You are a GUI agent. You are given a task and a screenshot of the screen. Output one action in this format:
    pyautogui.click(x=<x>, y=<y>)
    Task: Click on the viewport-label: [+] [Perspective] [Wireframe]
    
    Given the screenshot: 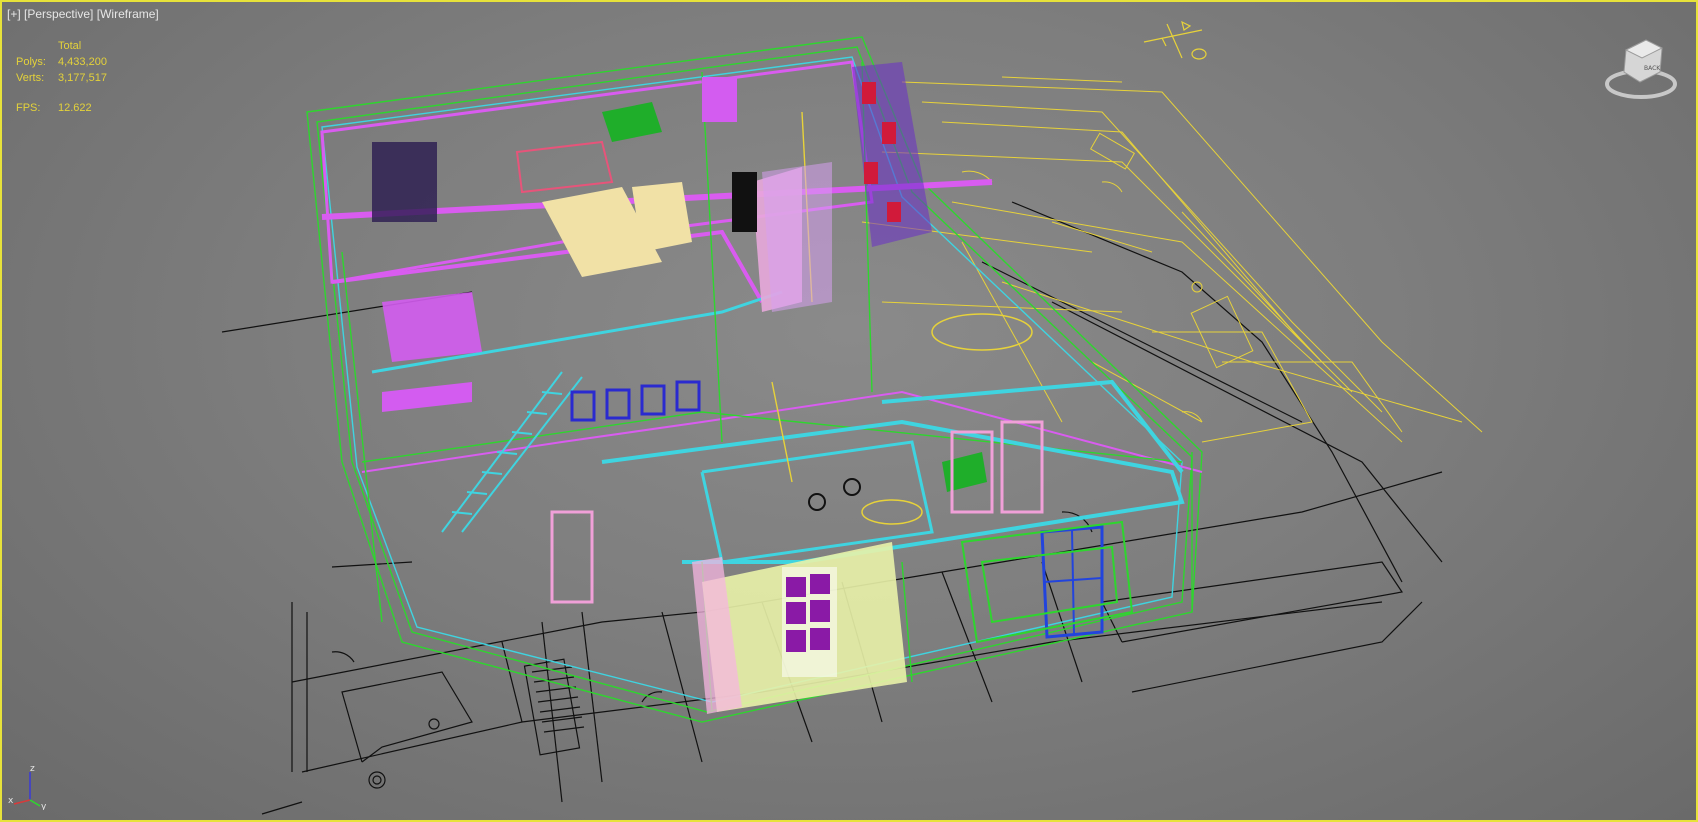 What is the action you would take?
    pyautogui.click(x=83, y=14)
    